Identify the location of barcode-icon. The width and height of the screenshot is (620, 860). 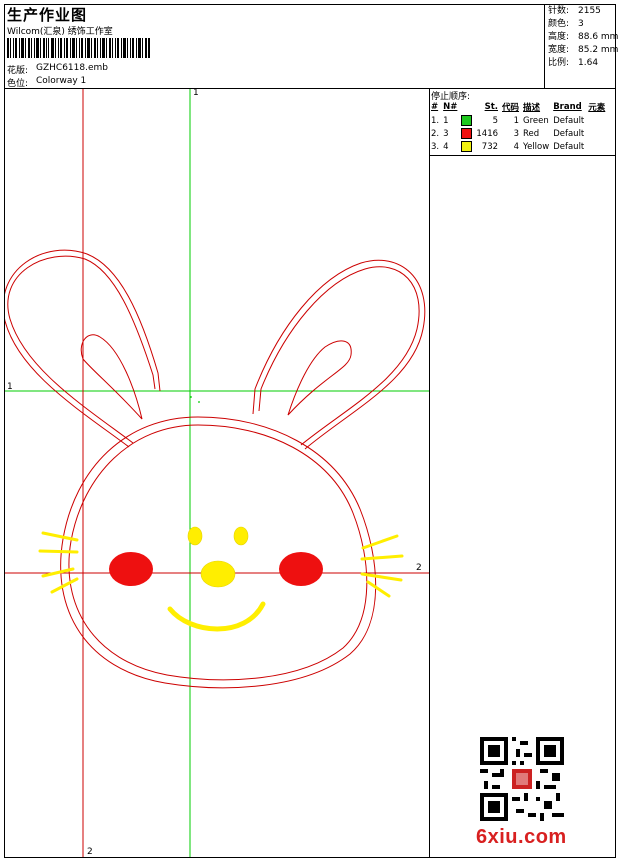
(78, 48).